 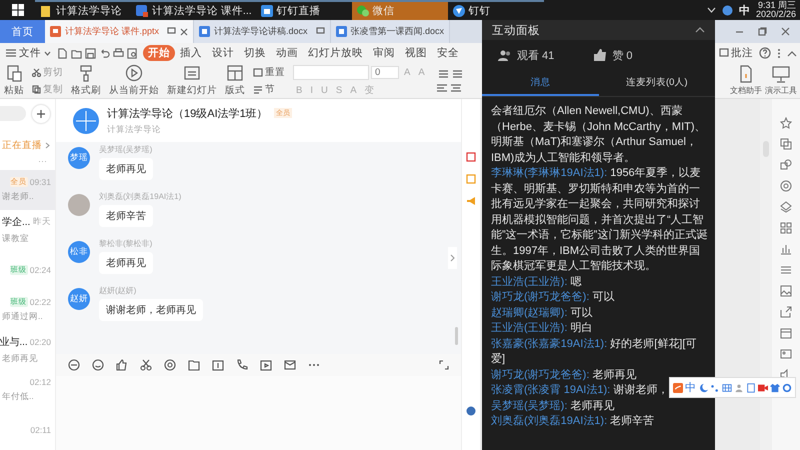 I want to click on message-bubble: 谢谢老师，老师再见, so click(x=151, y=310).